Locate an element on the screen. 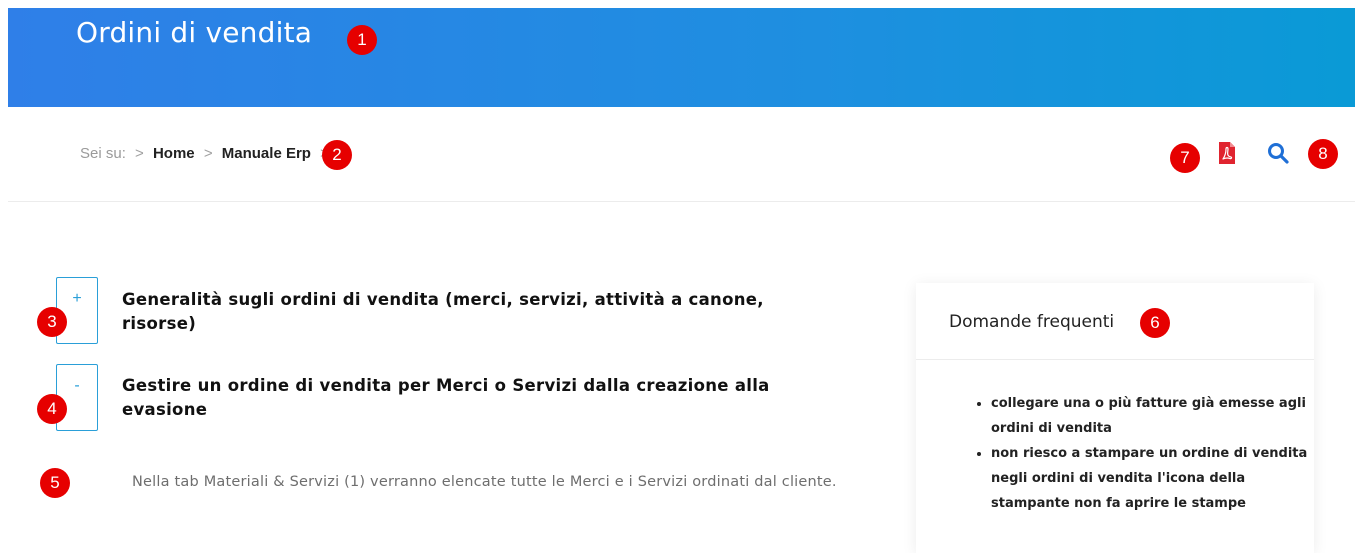 The height and width of the screenshot is (553, 1355). faq-title: Domande frequenti is located at coordinates (1032, 322).